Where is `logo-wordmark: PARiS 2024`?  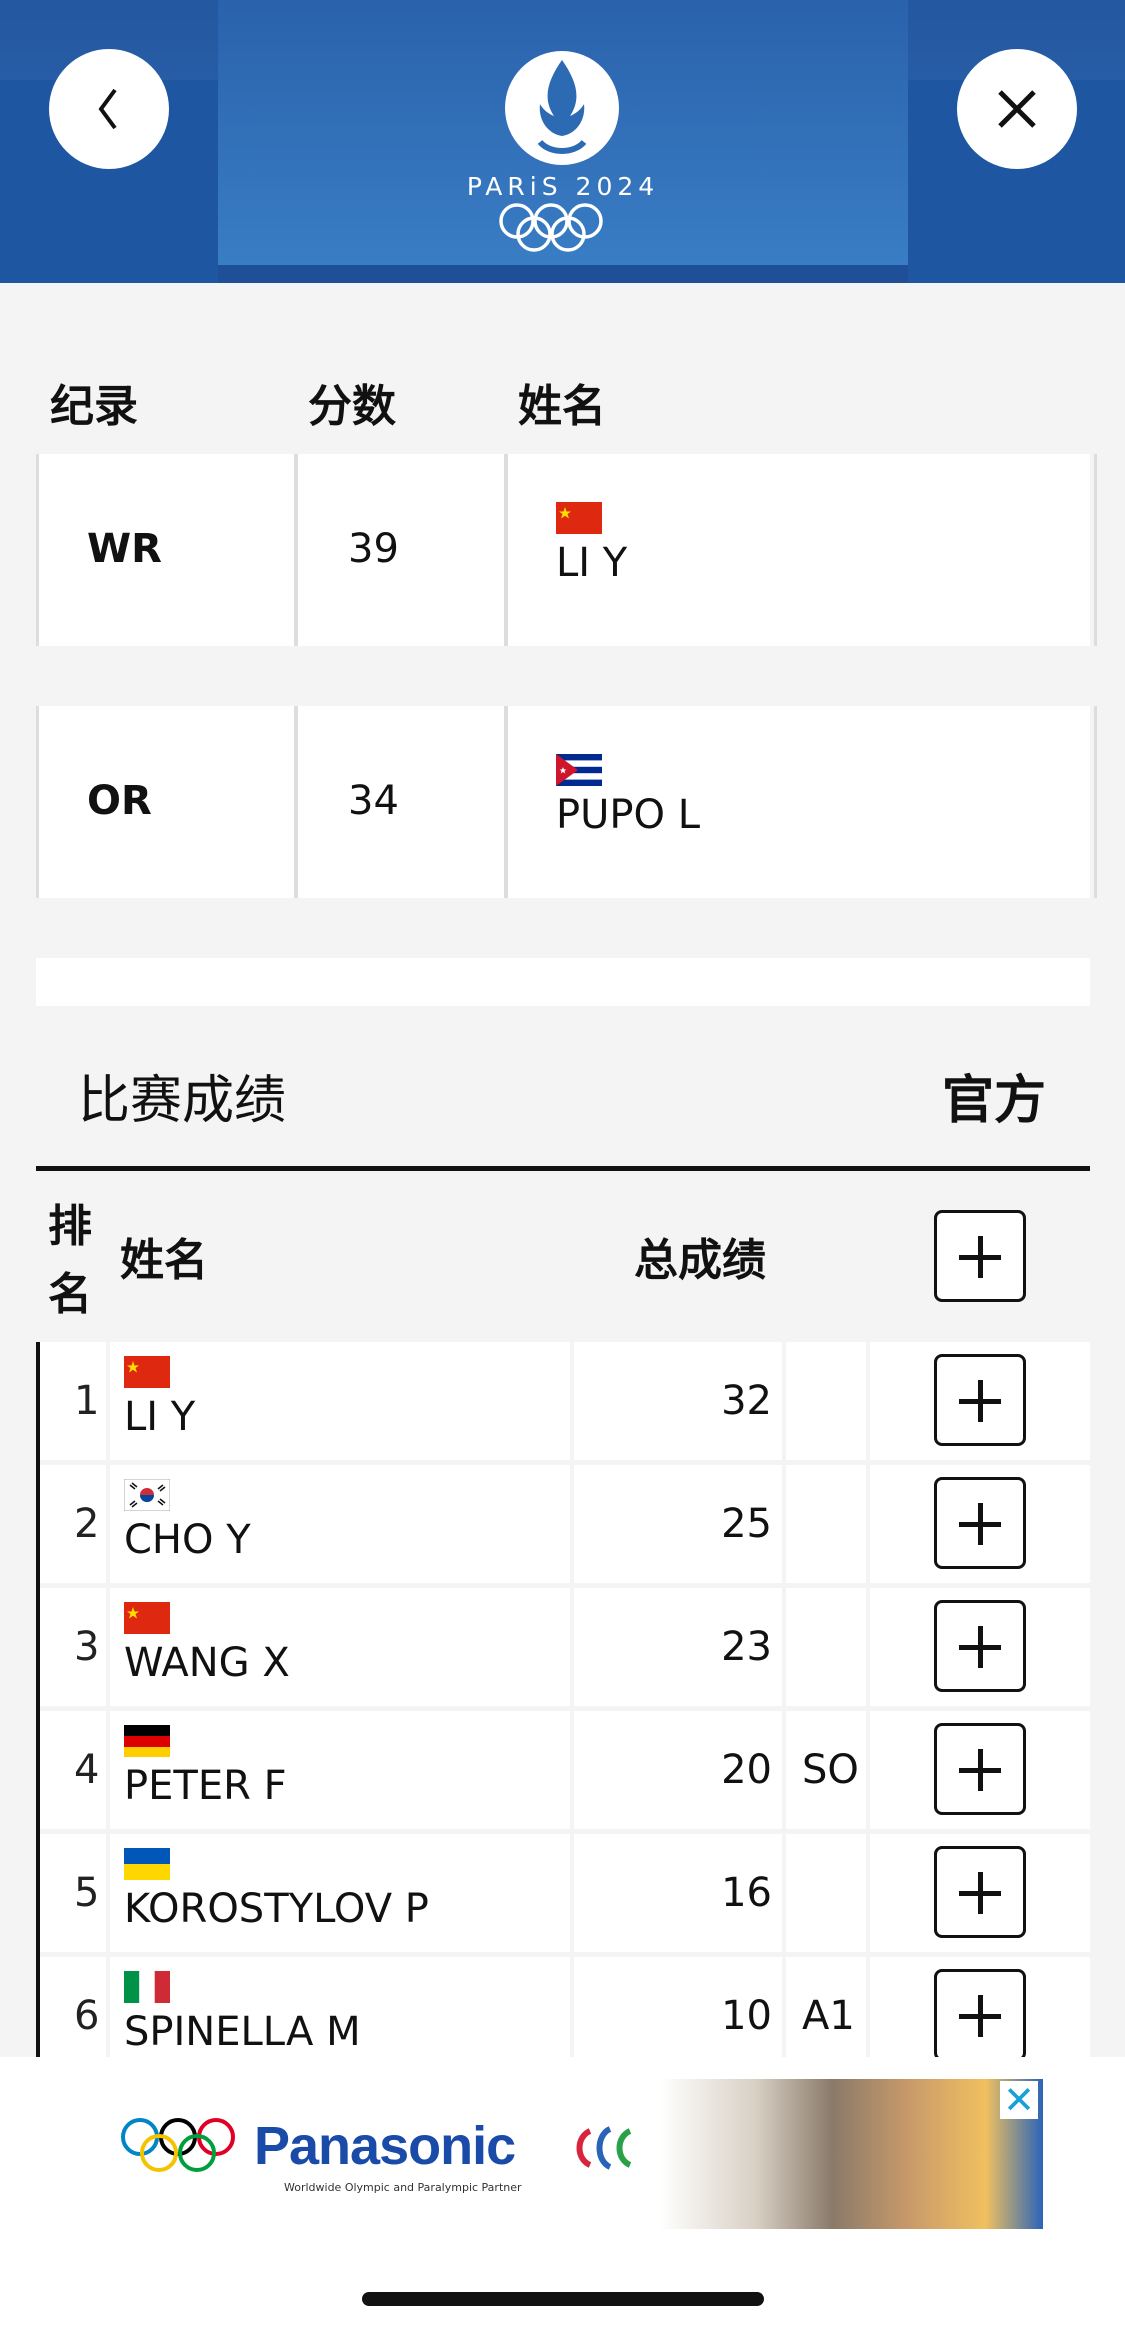 logo-wordmark: PARiS 2024 is located at coordinates (563, 186).